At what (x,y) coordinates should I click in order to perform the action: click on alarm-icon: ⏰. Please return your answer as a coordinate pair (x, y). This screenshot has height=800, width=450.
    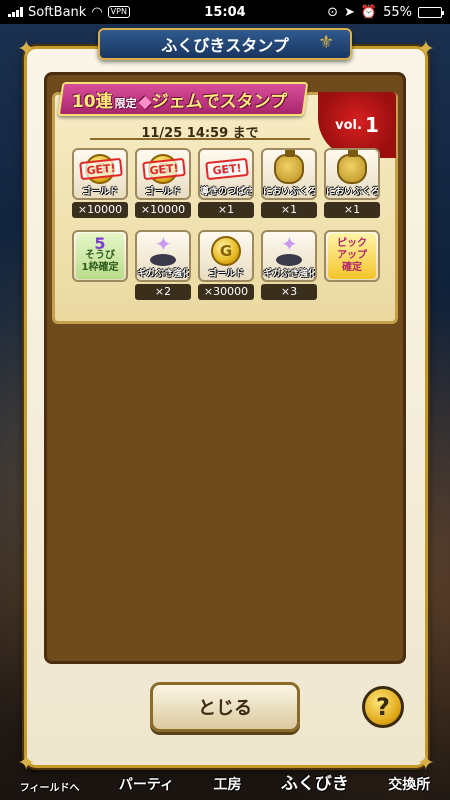
    Looking at the image, I should click on (369, 12).